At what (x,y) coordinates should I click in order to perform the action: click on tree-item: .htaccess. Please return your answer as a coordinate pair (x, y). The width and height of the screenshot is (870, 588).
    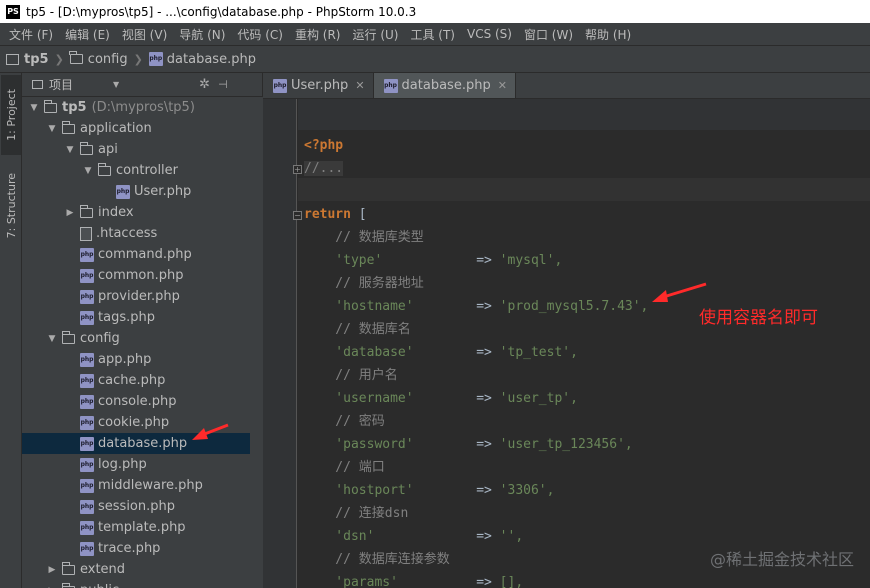
    Looking at the image, I should click on (136, 233).